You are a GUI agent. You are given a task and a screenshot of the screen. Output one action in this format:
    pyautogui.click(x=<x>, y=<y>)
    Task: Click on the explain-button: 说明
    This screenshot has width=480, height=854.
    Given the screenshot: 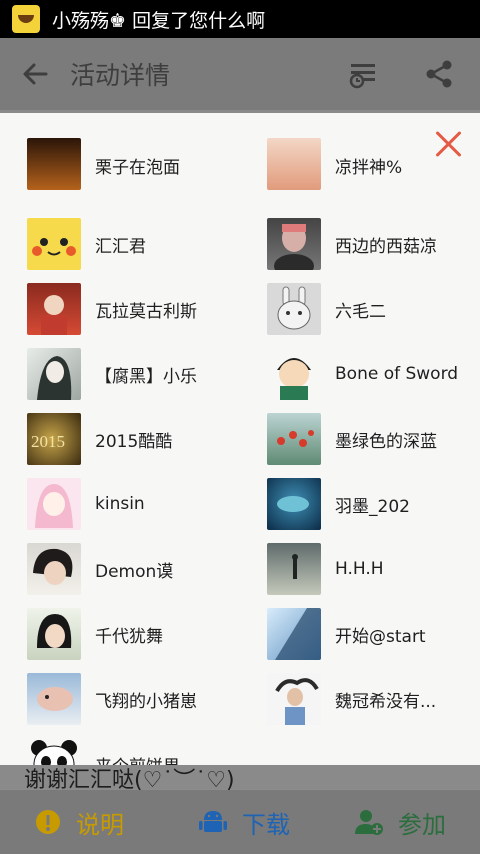 What is the action you would take?
    pyautogui.click(x=79, y=822)
    